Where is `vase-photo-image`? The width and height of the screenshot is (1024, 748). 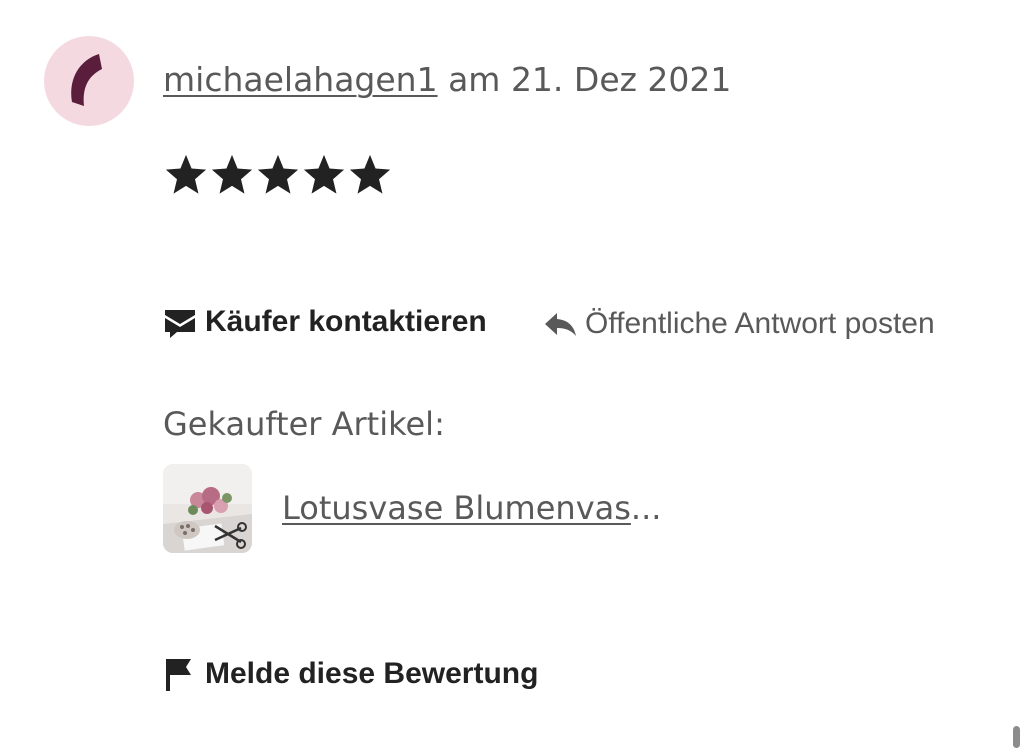 vase-photo-image is located at coordinates (207, 508).